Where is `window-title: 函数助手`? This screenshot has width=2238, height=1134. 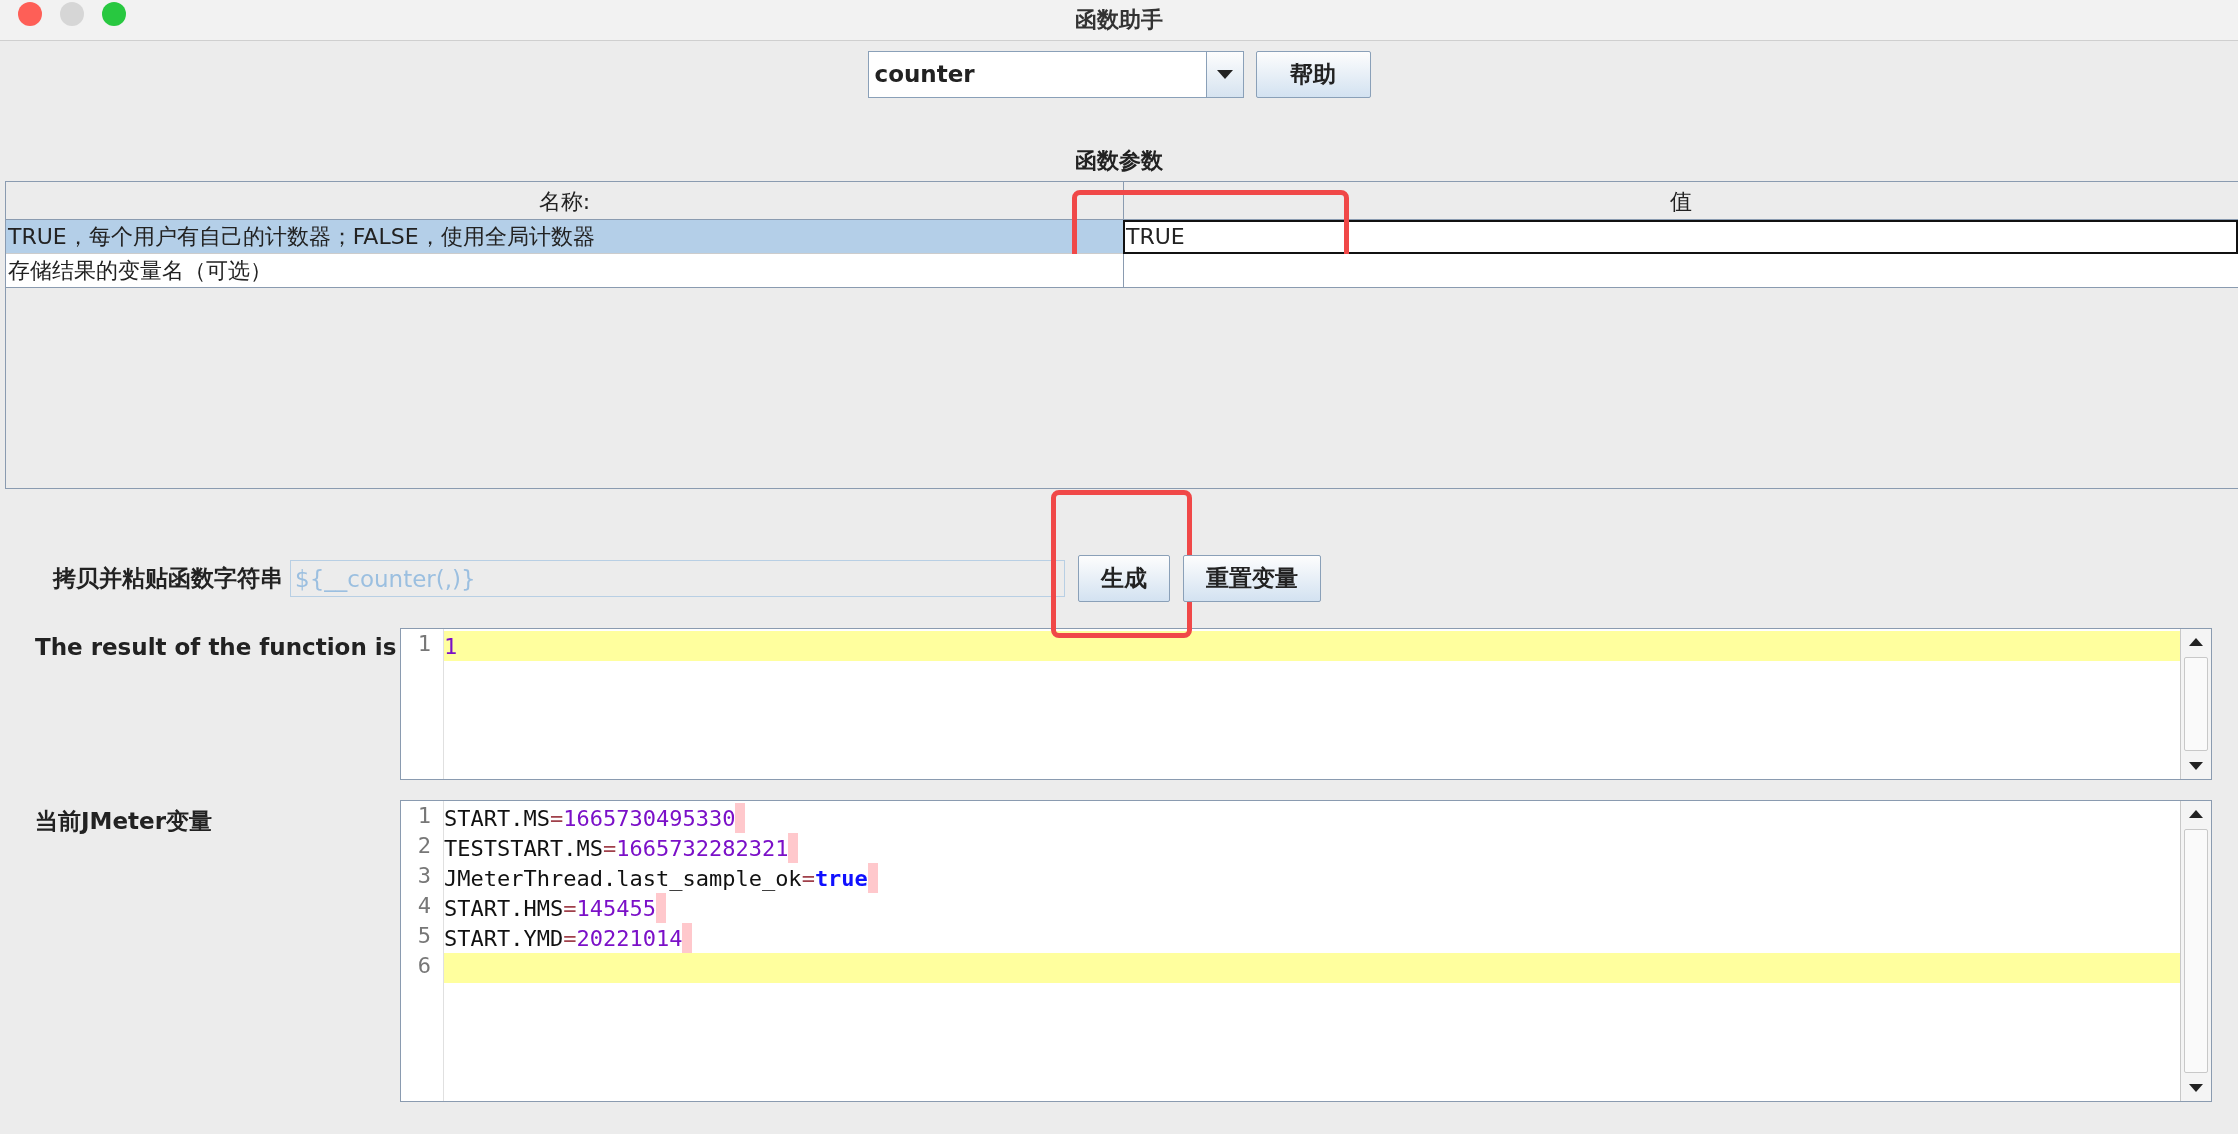 window-title: 函数助手 is located at coordinates (1119, 20).